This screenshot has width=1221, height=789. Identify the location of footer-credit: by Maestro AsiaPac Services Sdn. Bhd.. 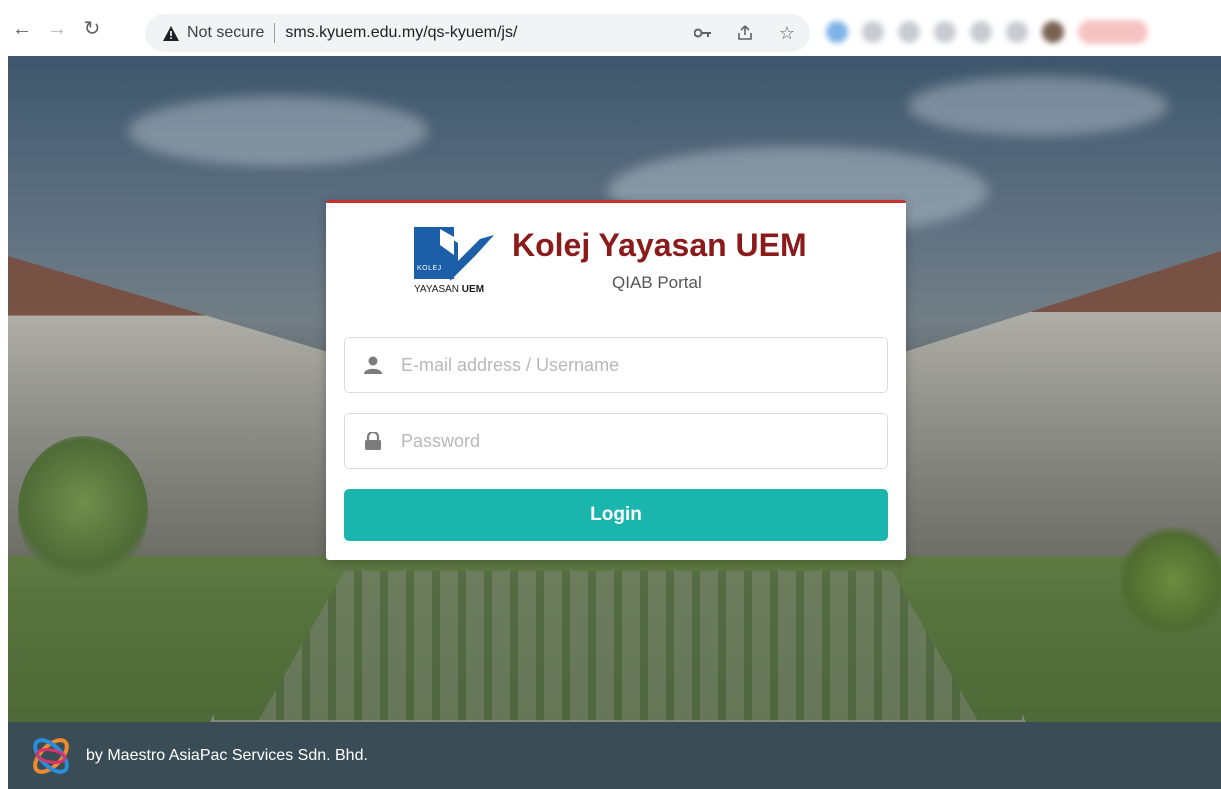
(227, 755).